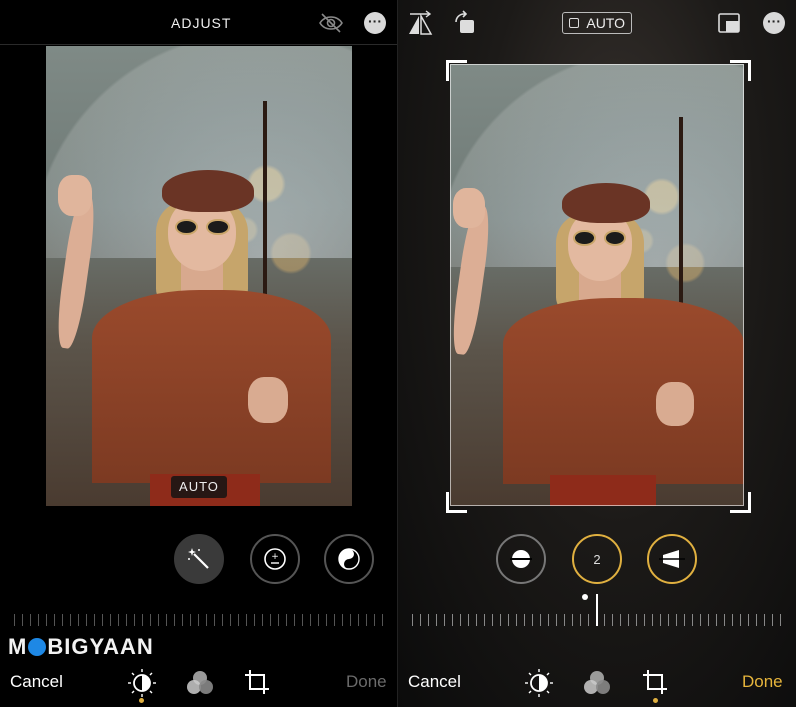 The height and width of the screenshot is (707, 796). I want to click on slider-origin-dot, so click(585, 597).